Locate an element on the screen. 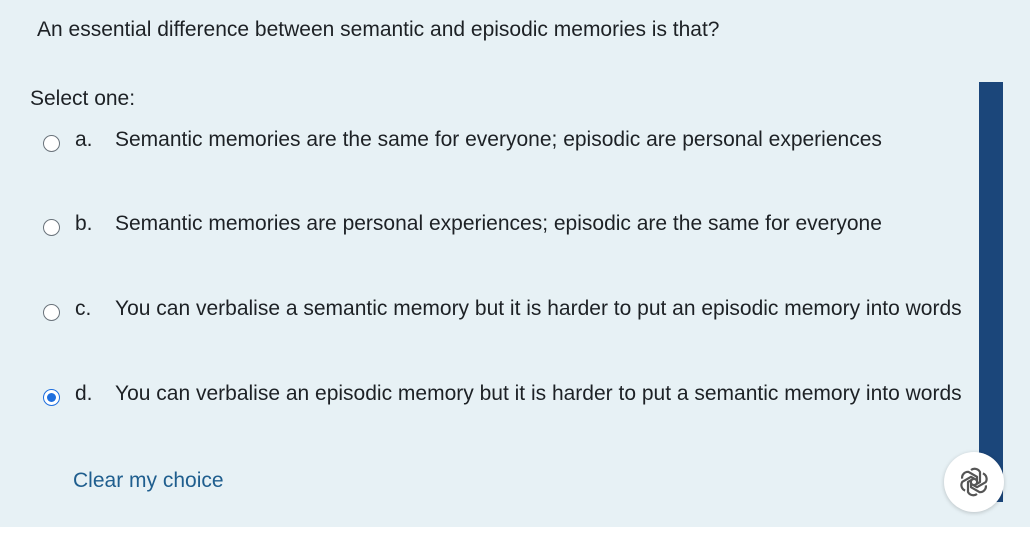 The height and width of the screenshot is (535, 1030). assistant-button is located at coordinates (974, 482).